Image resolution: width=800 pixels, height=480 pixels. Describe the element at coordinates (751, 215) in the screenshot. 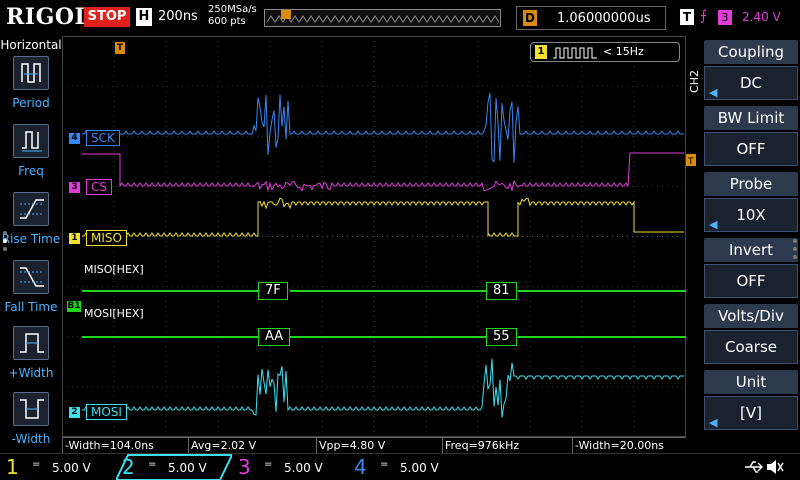

I see `menu-item-value: ◀ 10X` at that location.